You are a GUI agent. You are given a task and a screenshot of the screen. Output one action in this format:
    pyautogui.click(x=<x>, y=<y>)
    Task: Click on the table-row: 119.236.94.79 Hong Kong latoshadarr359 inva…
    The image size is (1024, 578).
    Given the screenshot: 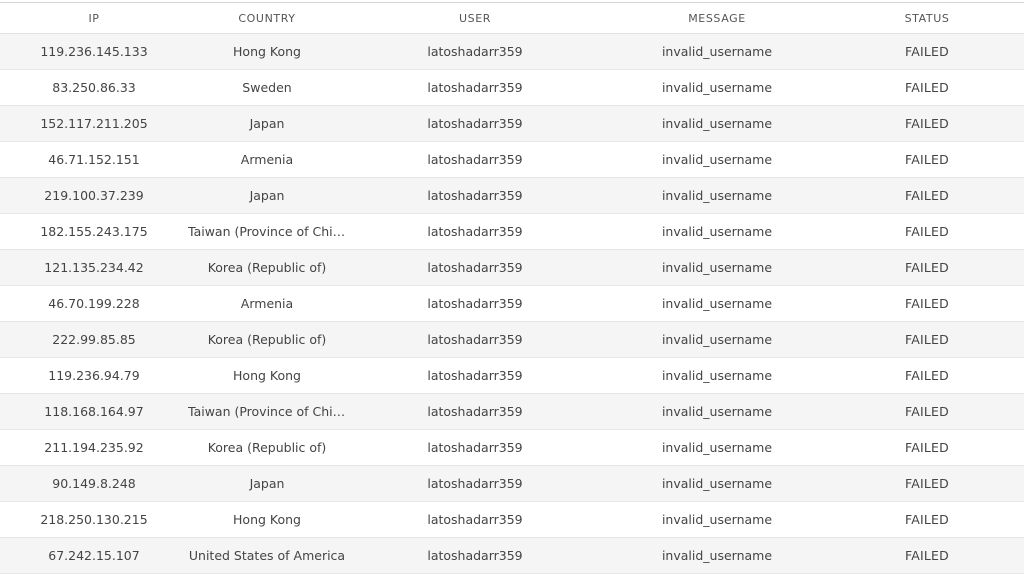 What is the action you would take?
    pyautogui.click(x=512, y=376)
    